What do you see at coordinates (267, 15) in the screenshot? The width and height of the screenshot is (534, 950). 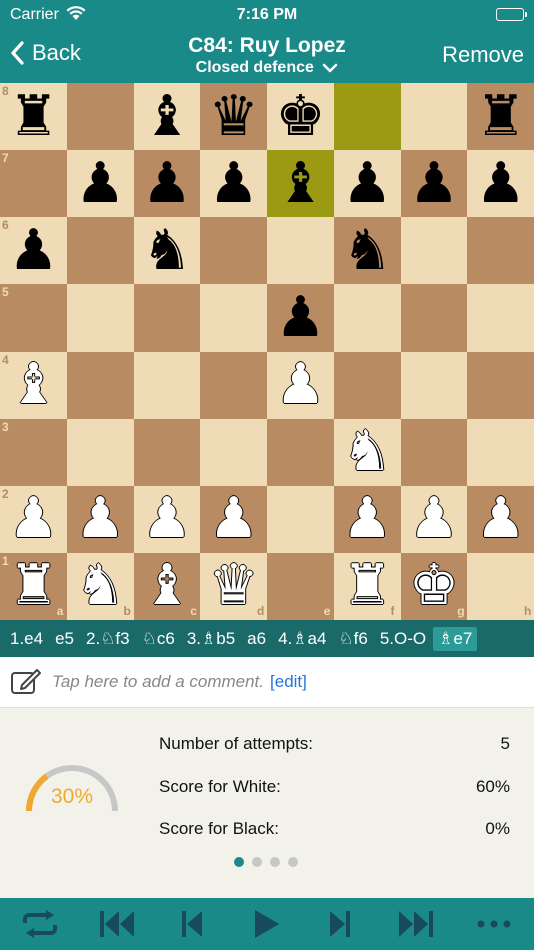 I see `status-bar: Carrier 7:16 PM` at bounding box center [267, 15].